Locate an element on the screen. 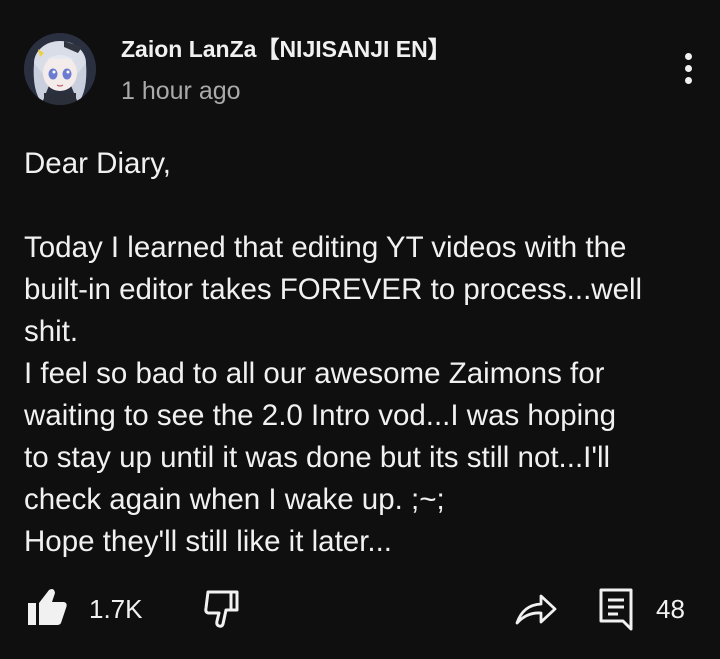  channel-avatar is located at coordinates (60, 69).